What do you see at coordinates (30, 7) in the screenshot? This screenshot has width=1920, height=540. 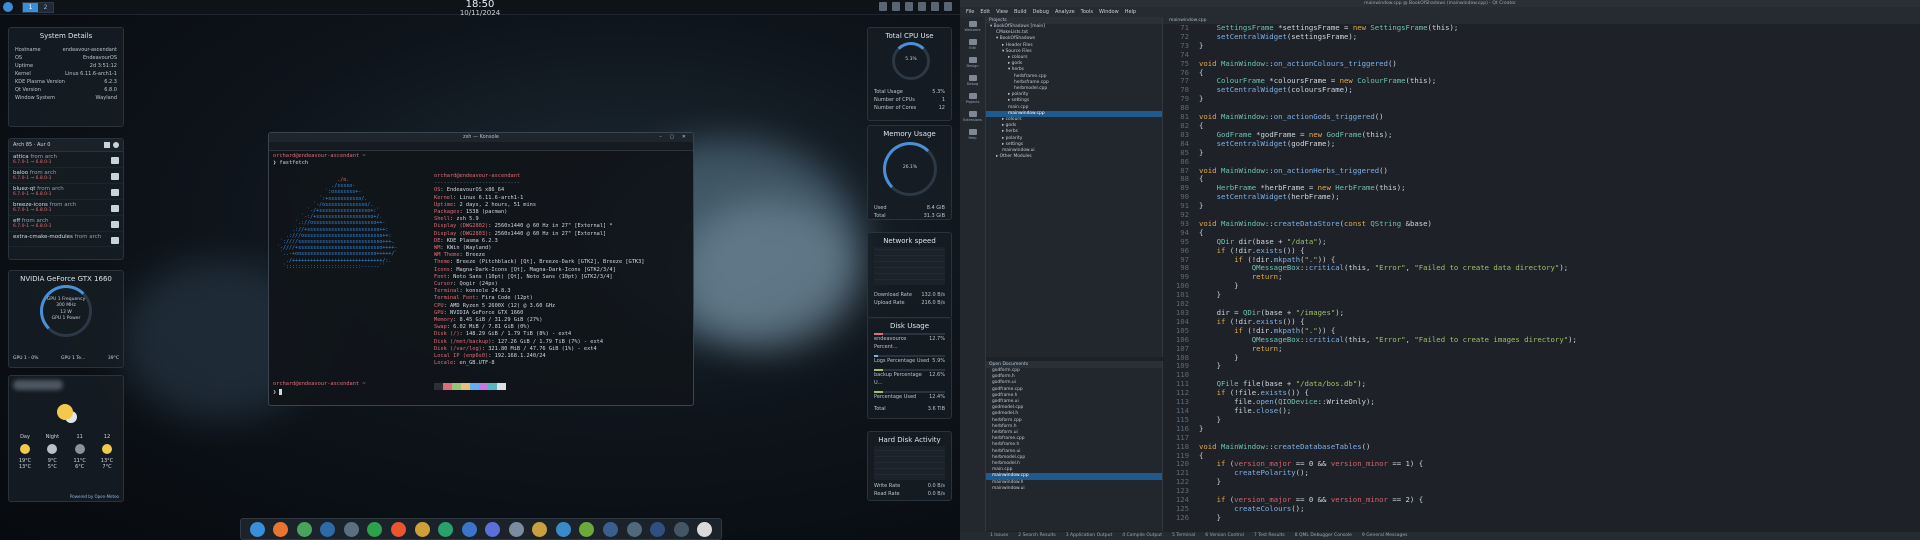 I see `desktop-1: 1` at bounding box center [30, 7].